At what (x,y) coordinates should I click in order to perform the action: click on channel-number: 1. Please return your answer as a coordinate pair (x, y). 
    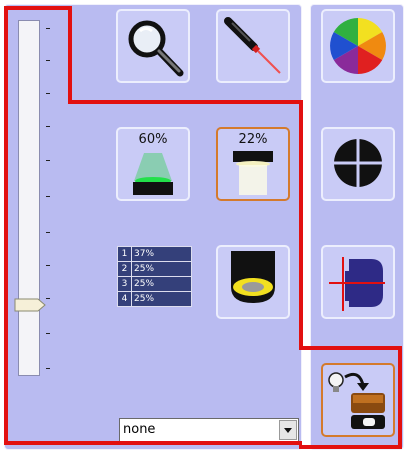
    Looking at the image, I should click on (124, 254).